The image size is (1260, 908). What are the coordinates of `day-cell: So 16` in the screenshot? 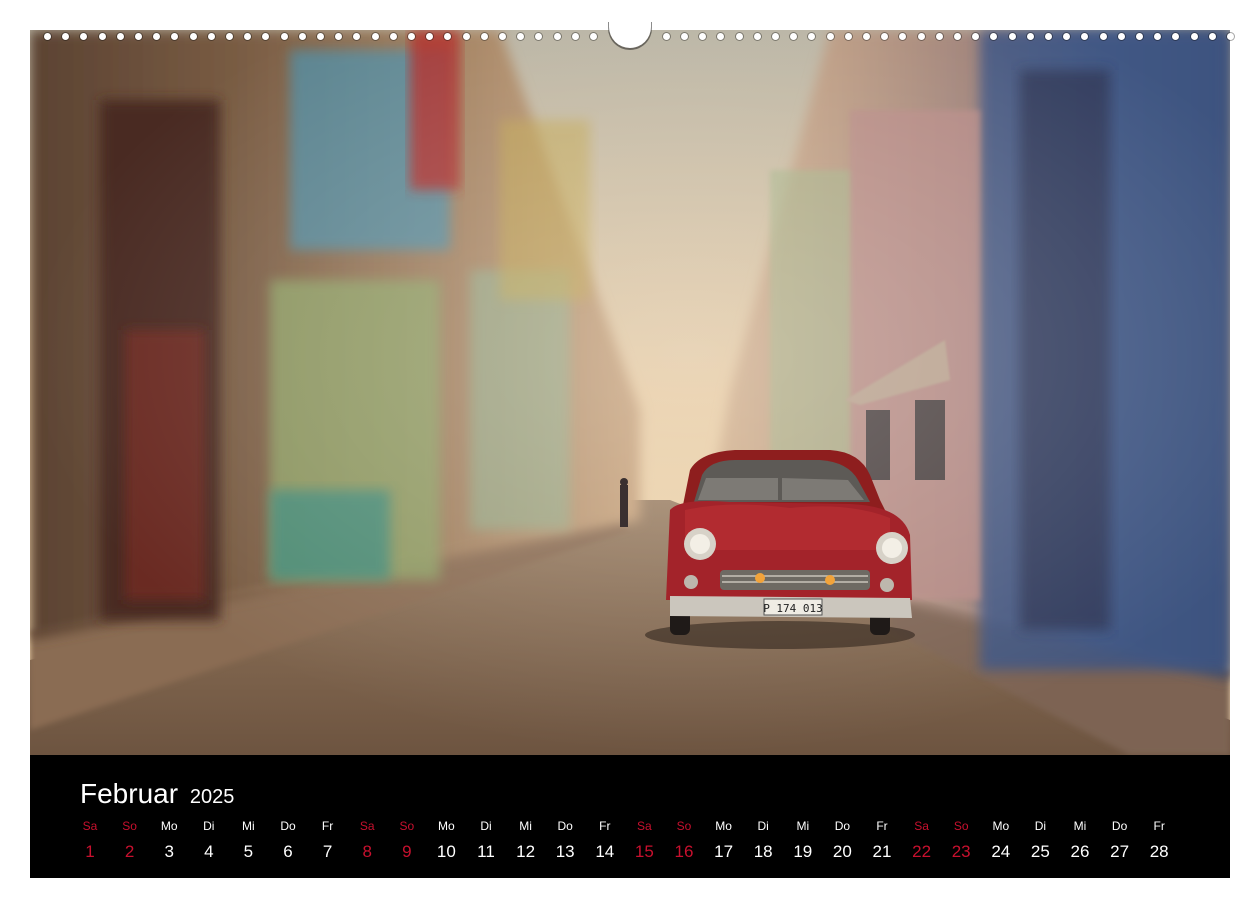 It's located at (684, 840).